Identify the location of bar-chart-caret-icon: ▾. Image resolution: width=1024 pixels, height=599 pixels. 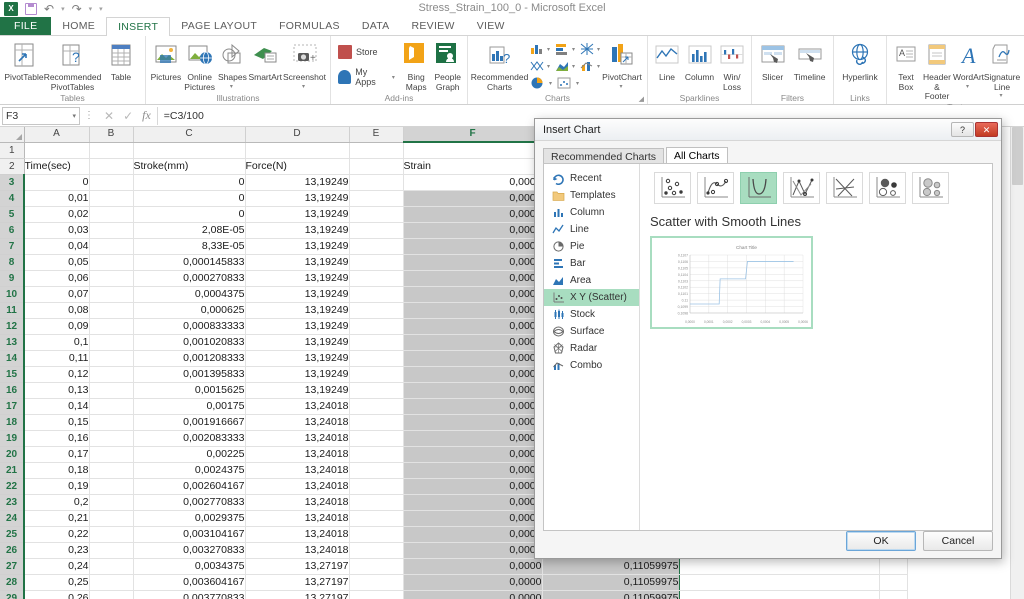
(573, 49).